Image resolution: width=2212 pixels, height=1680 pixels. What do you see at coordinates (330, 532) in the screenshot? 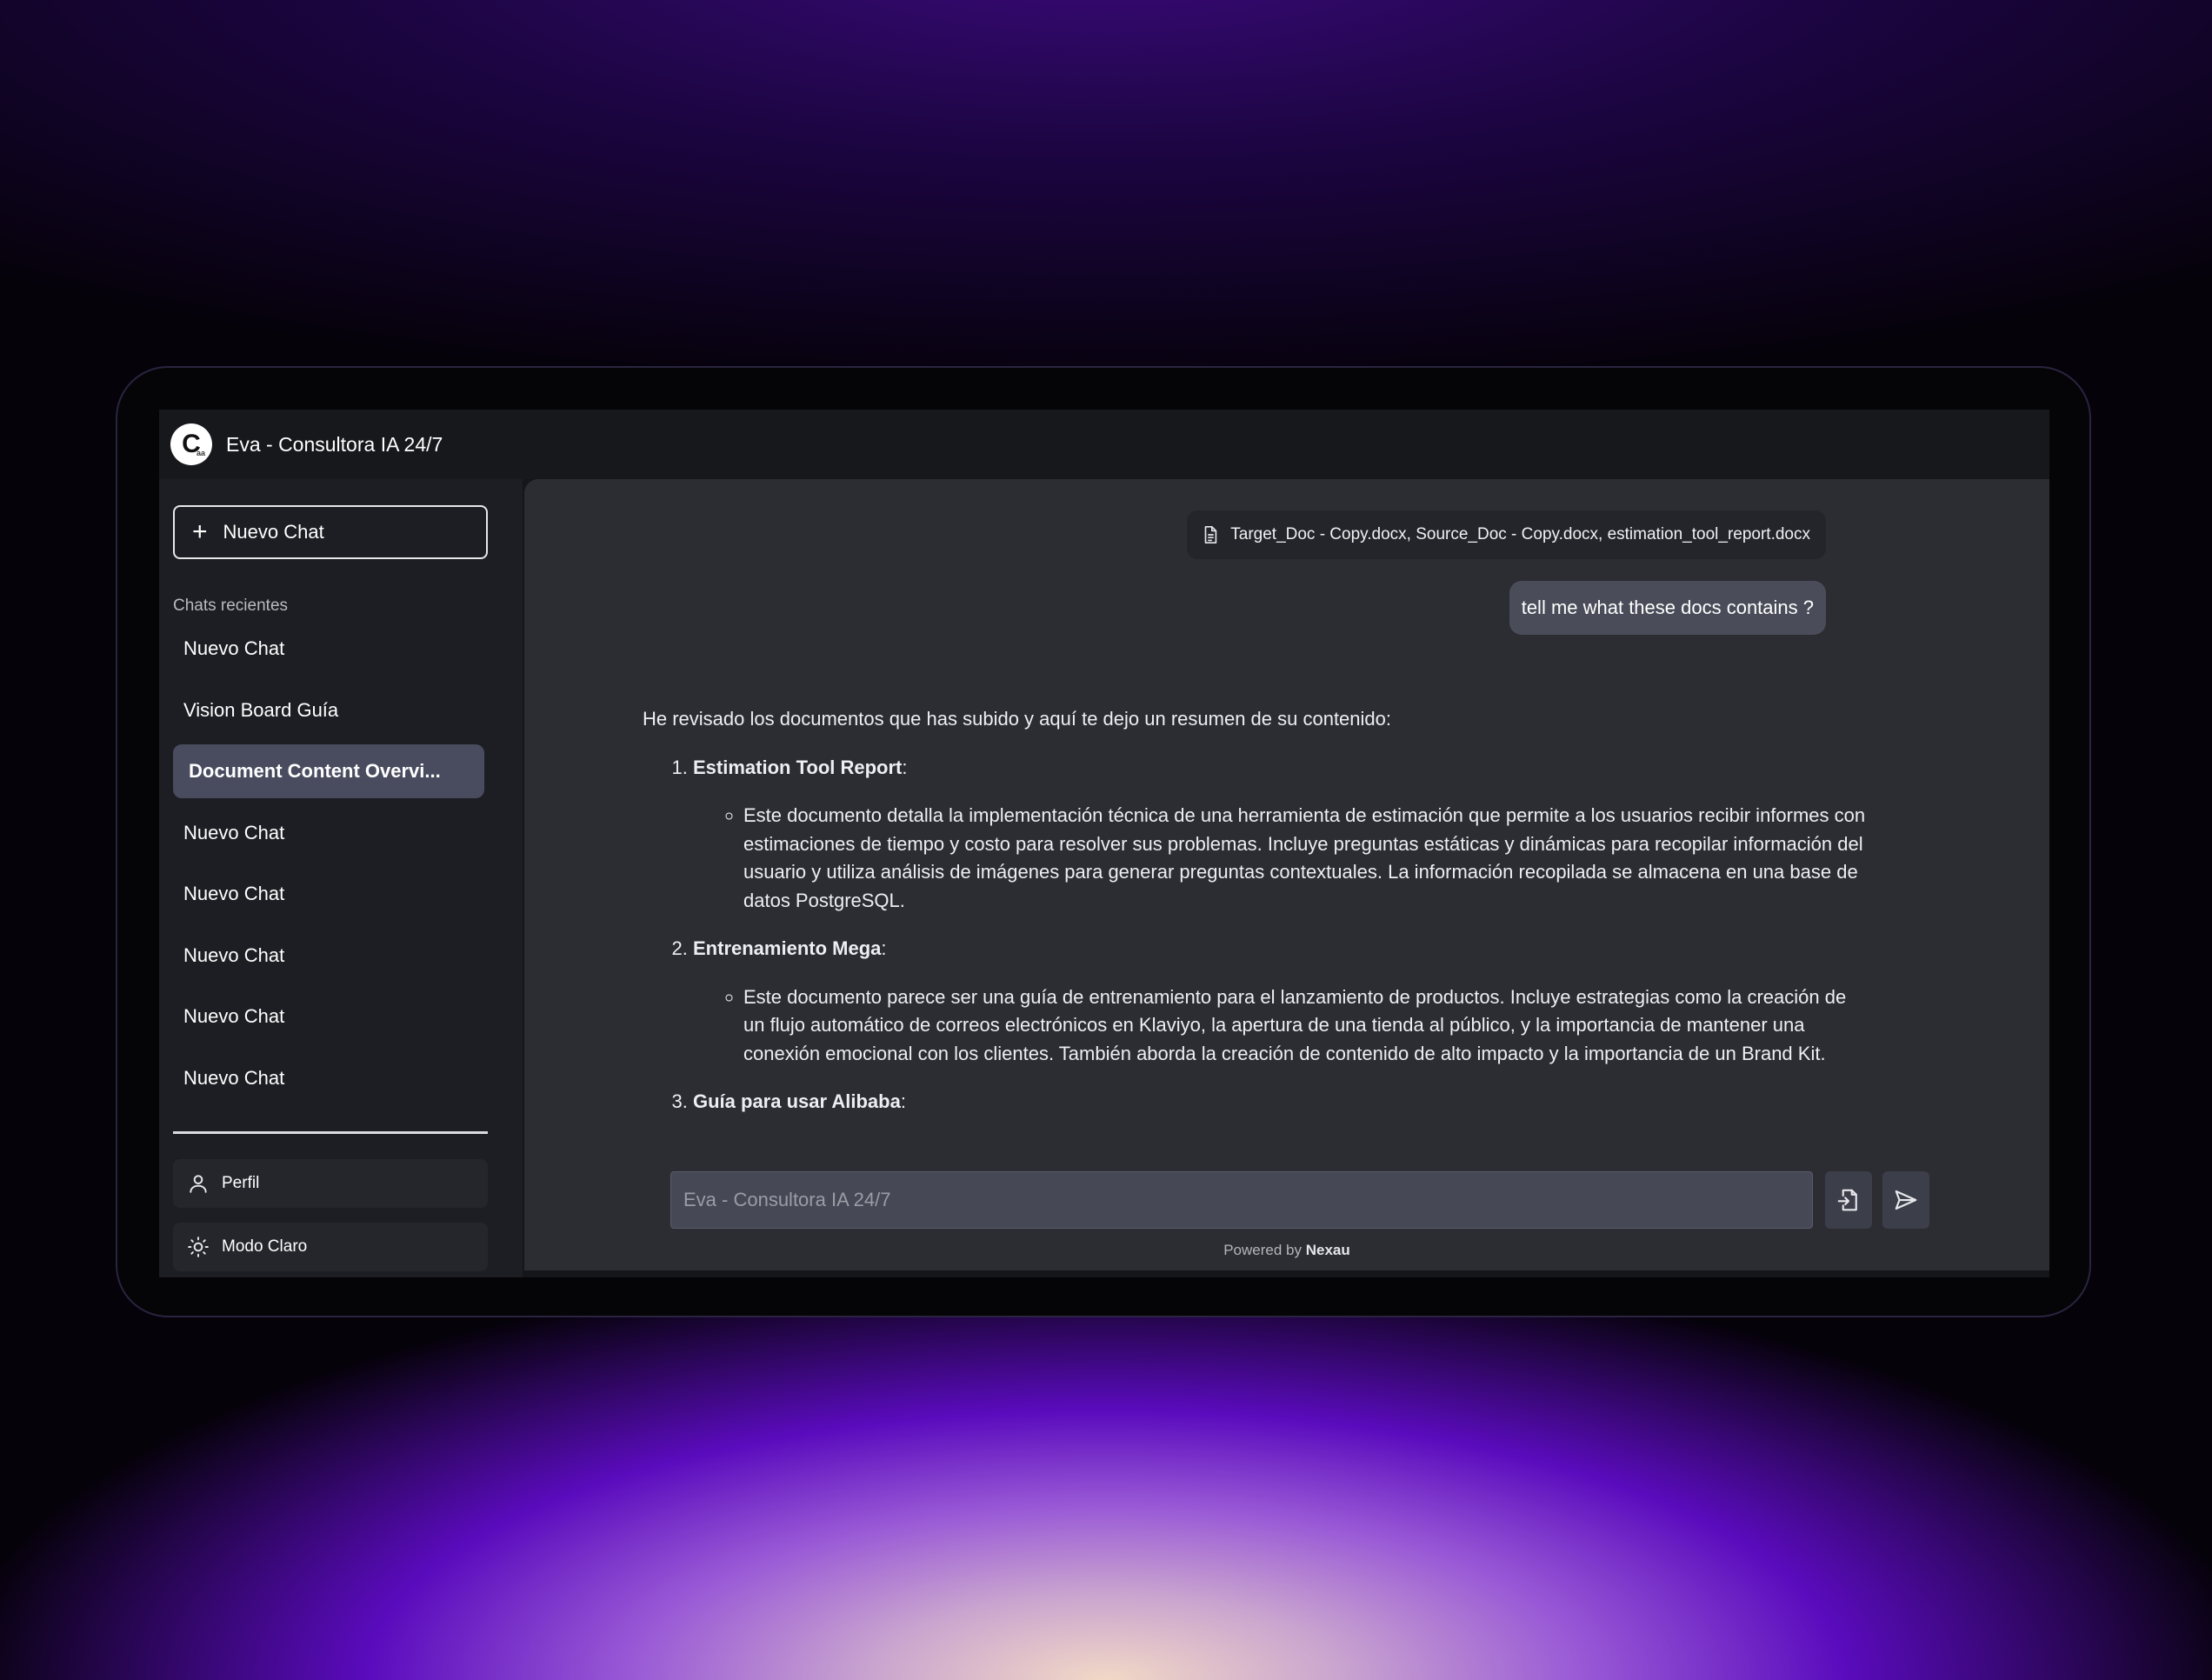
I see `new-chat-button: + Nuevo Chat` at bounding box center [330, 532].